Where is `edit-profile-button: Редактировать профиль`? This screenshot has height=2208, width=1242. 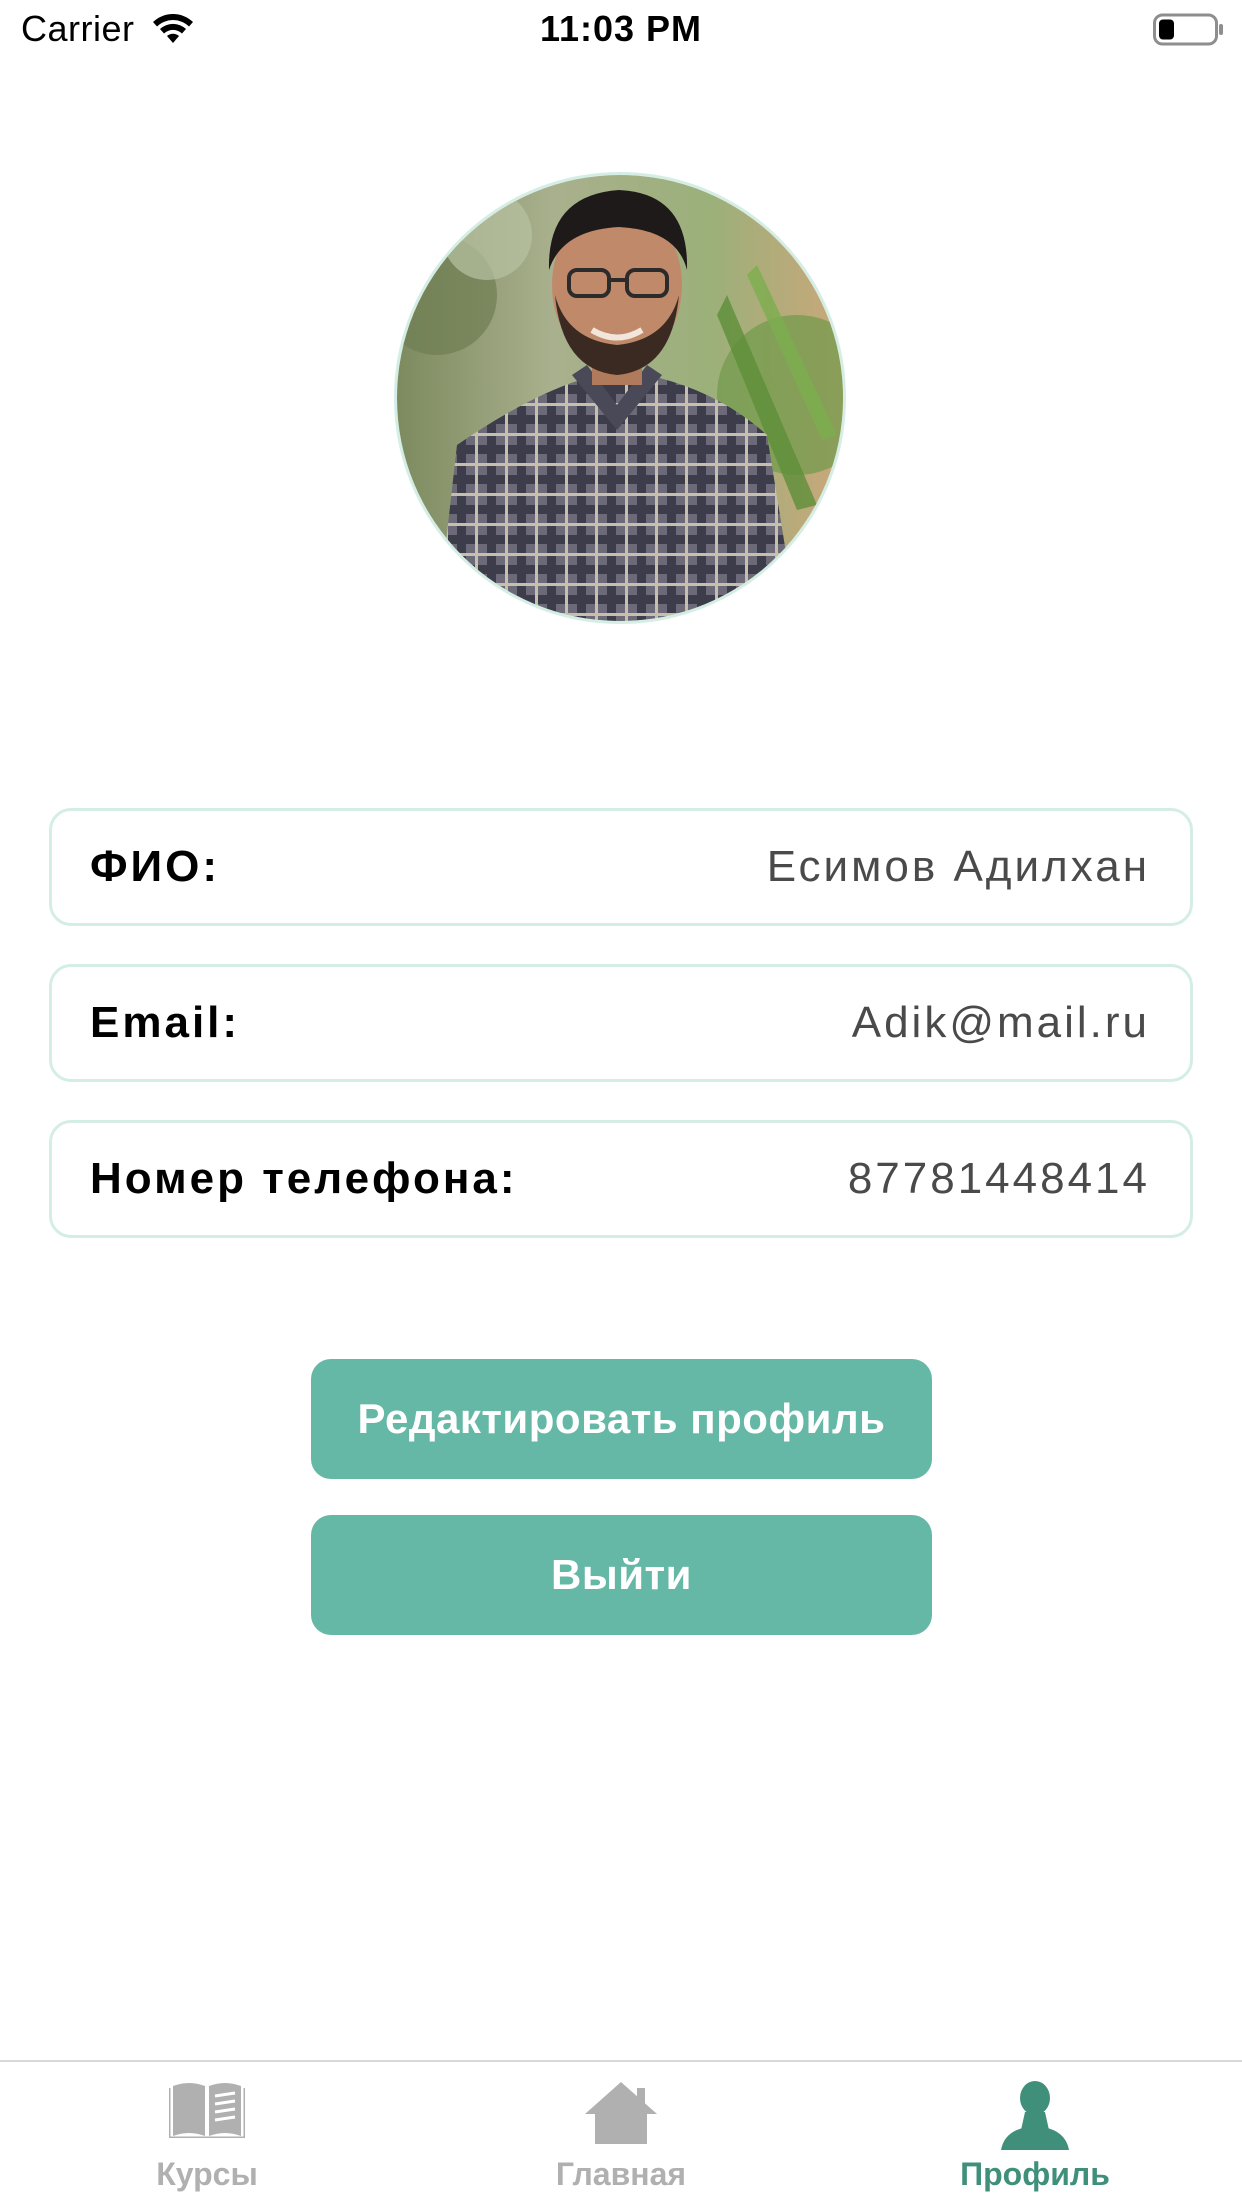 edit-profile-button: Редактировать профиль is located at coordinates (621, 1419).